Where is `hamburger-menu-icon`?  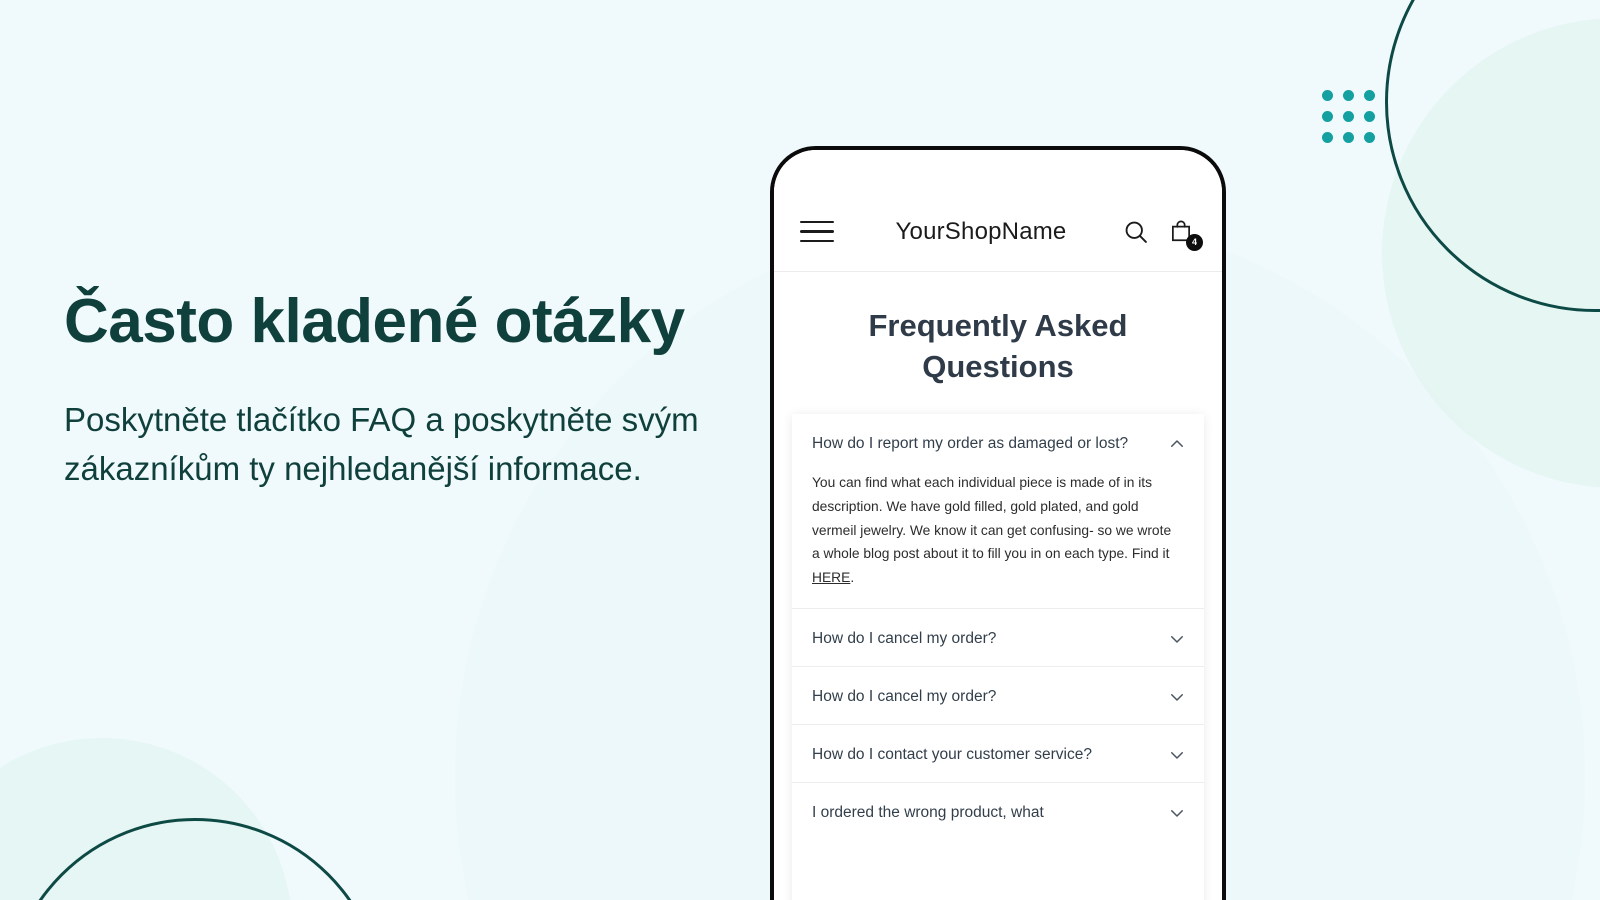
hamburger-menu-icon is located at coordinates (817, 231).